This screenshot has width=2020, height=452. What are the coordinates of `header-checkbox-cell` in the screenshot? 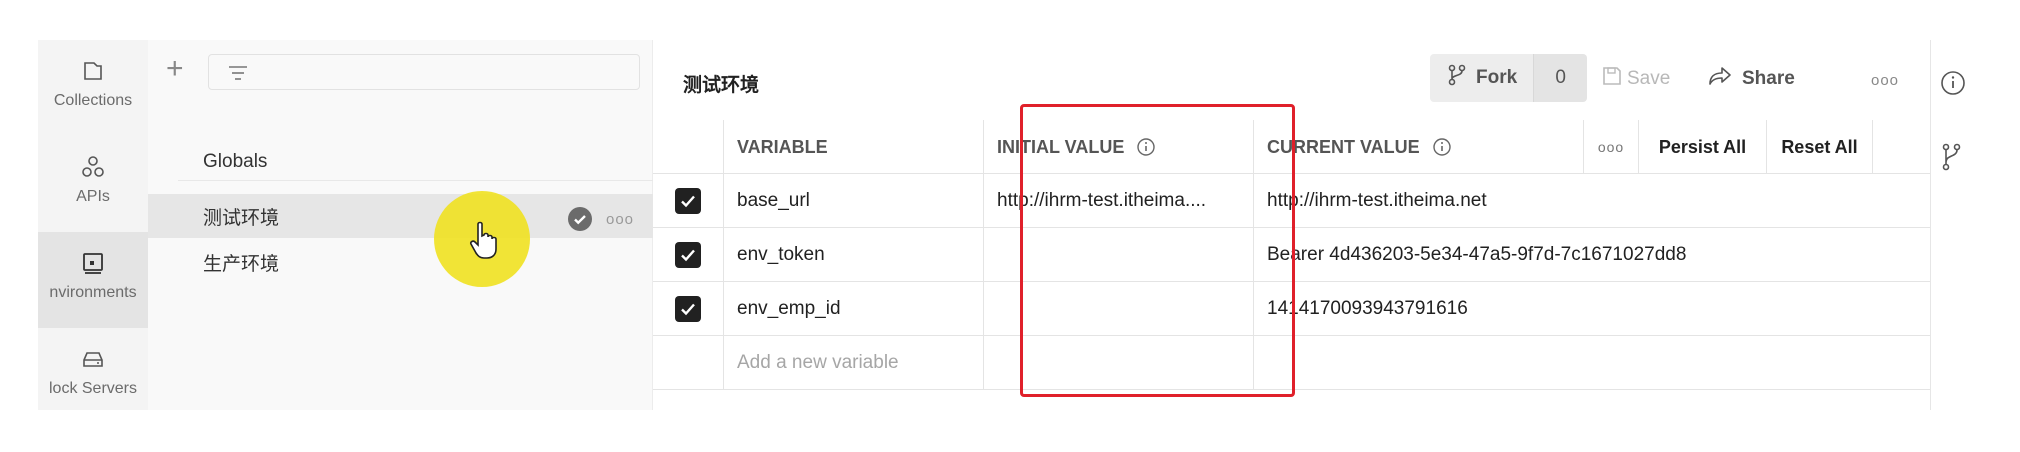 It's located at (688, 147).